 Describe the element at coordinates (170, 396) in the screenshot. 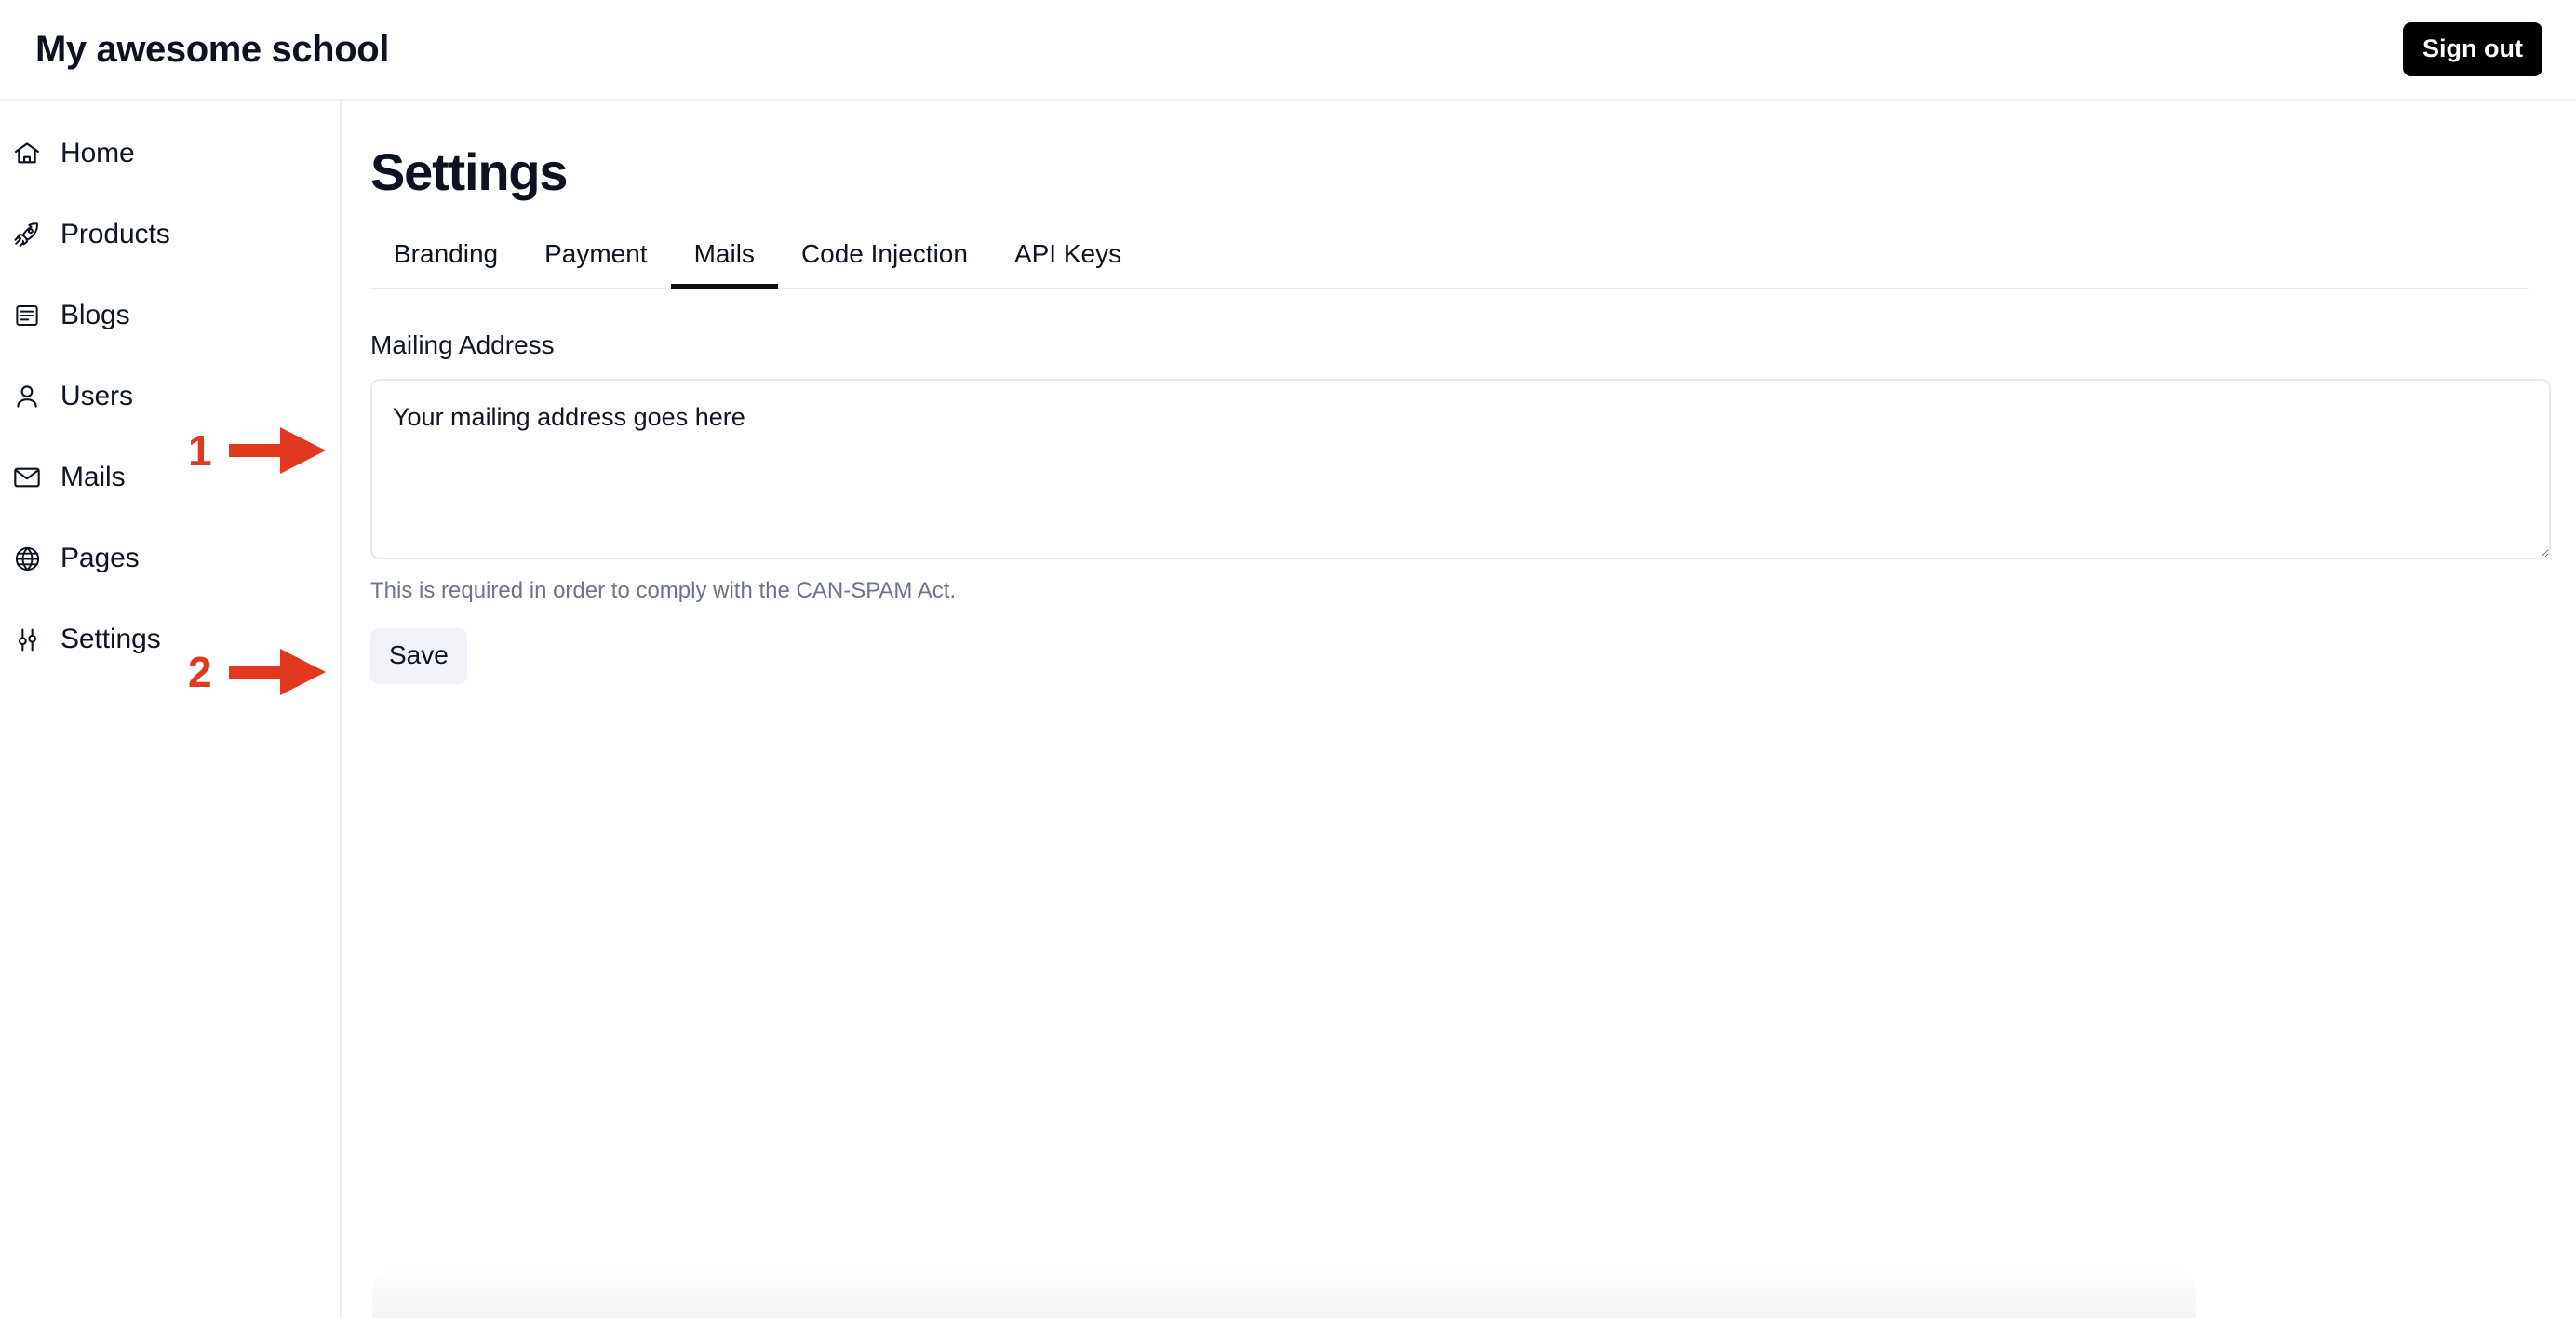

I see `sidebar-item-users: Users` at that location.